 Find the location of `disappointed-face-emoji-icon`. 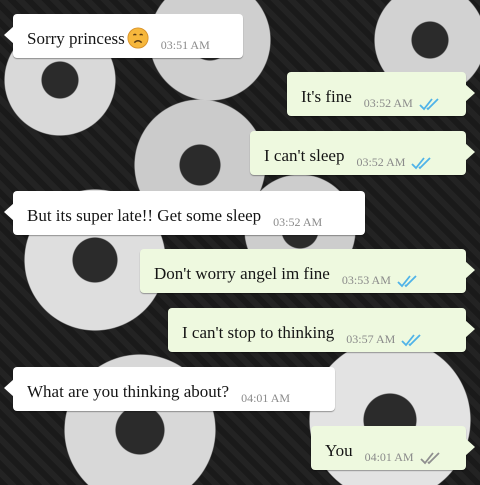

disappointed-face-emoji-icon is located at coordinates (138, 38).